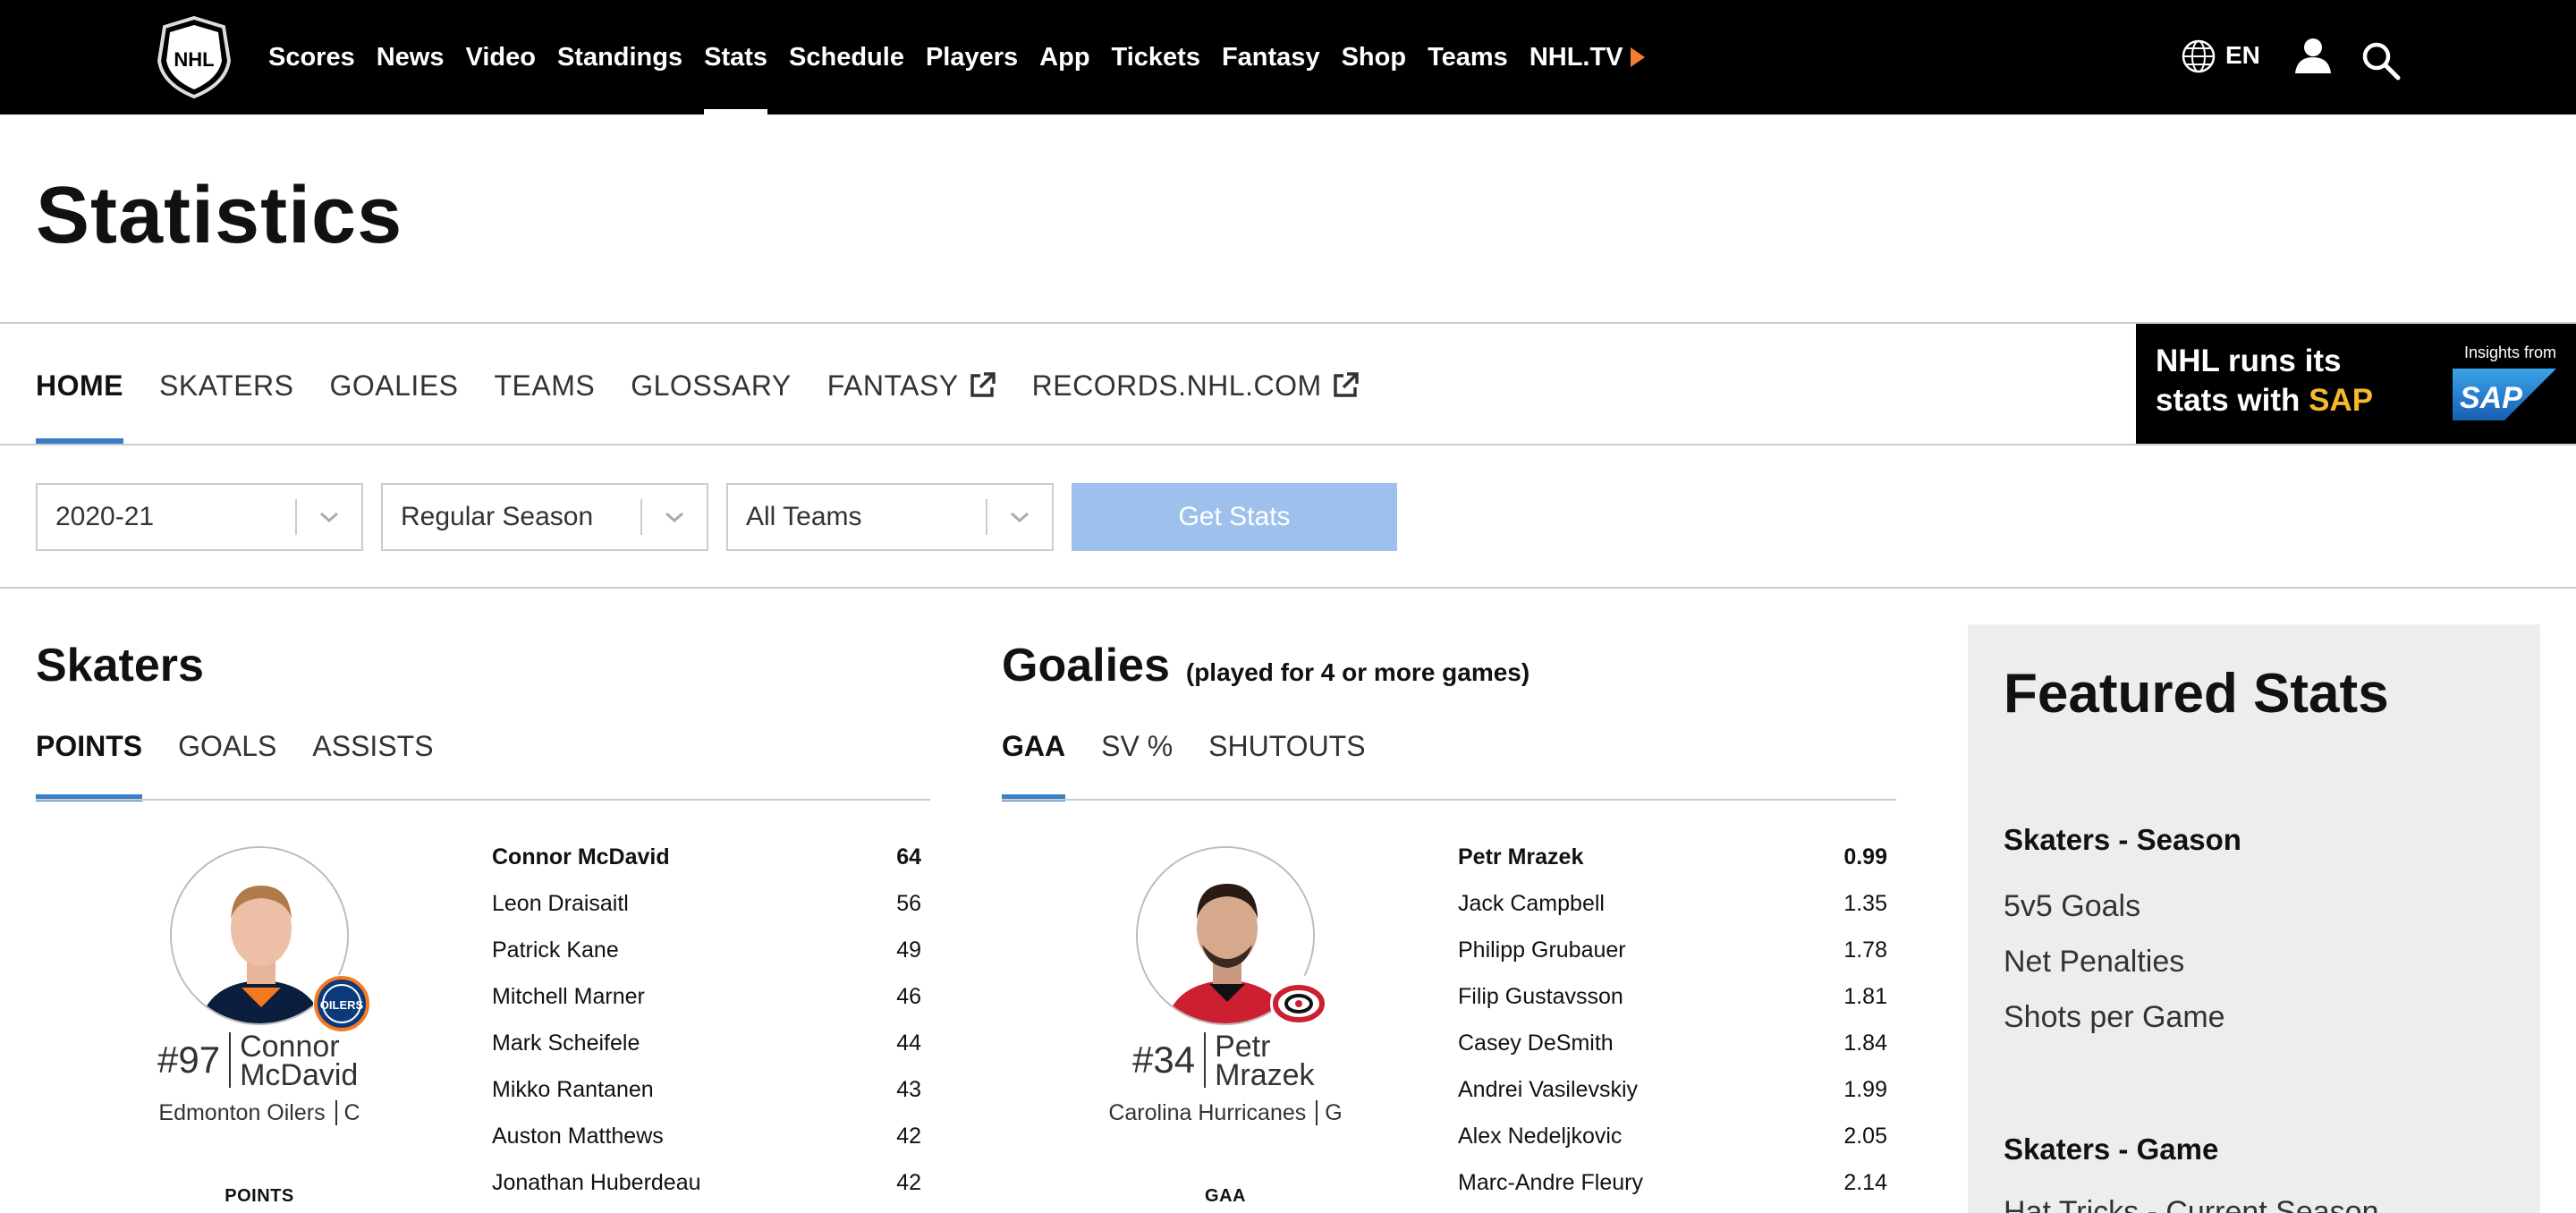  Describe the element at coordinates (972, 57) in the screenshot. I see `nav-players: Players` at that location.